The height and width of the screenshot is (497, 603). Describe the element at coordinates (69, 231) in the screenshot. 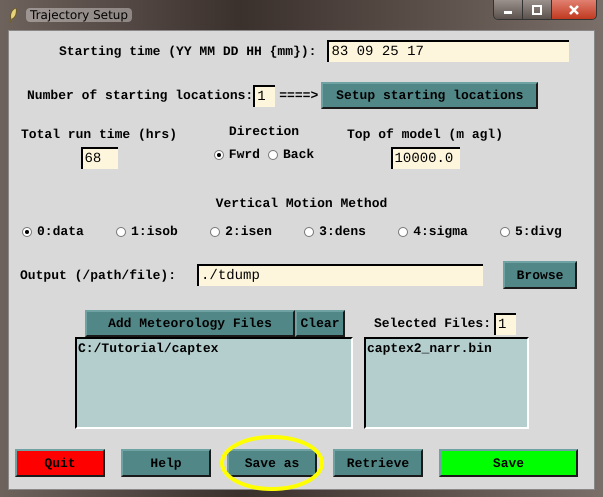

I see `vertical-motion-radio: 0:data` at that location.